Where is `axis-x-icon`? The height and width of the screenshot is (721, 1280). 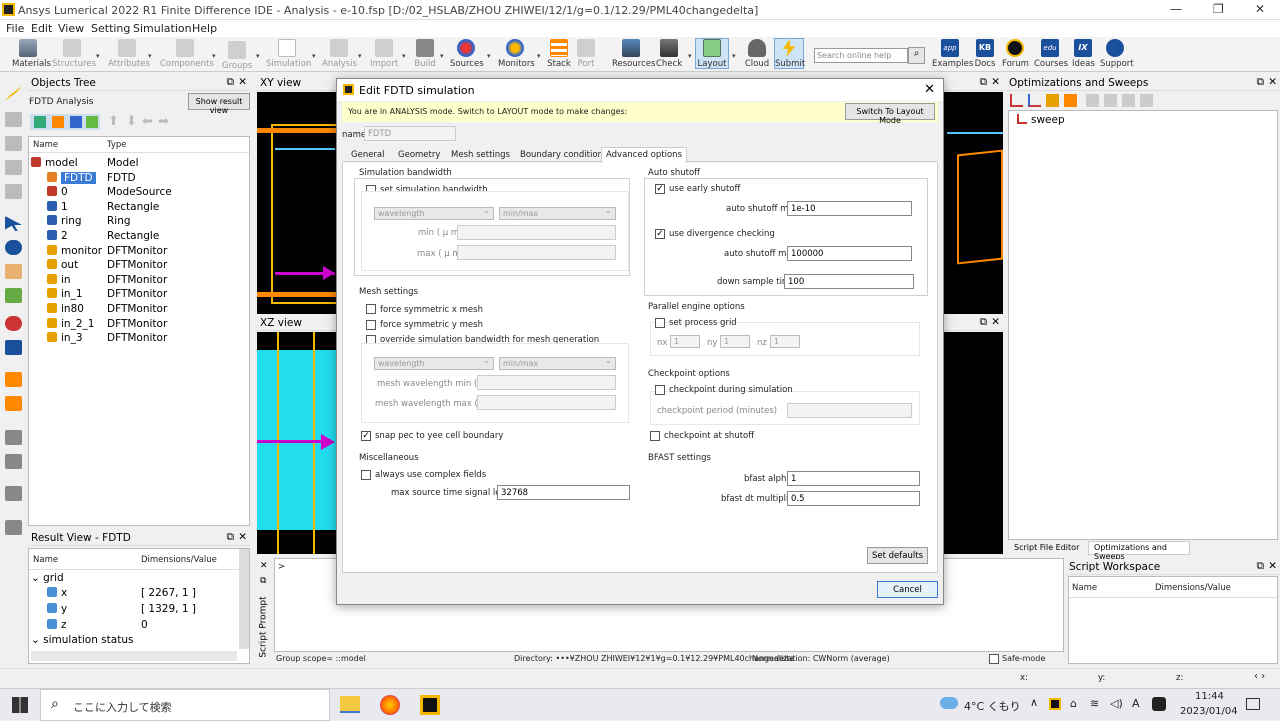 axis-x-icon is located at coordinates (13, 437).